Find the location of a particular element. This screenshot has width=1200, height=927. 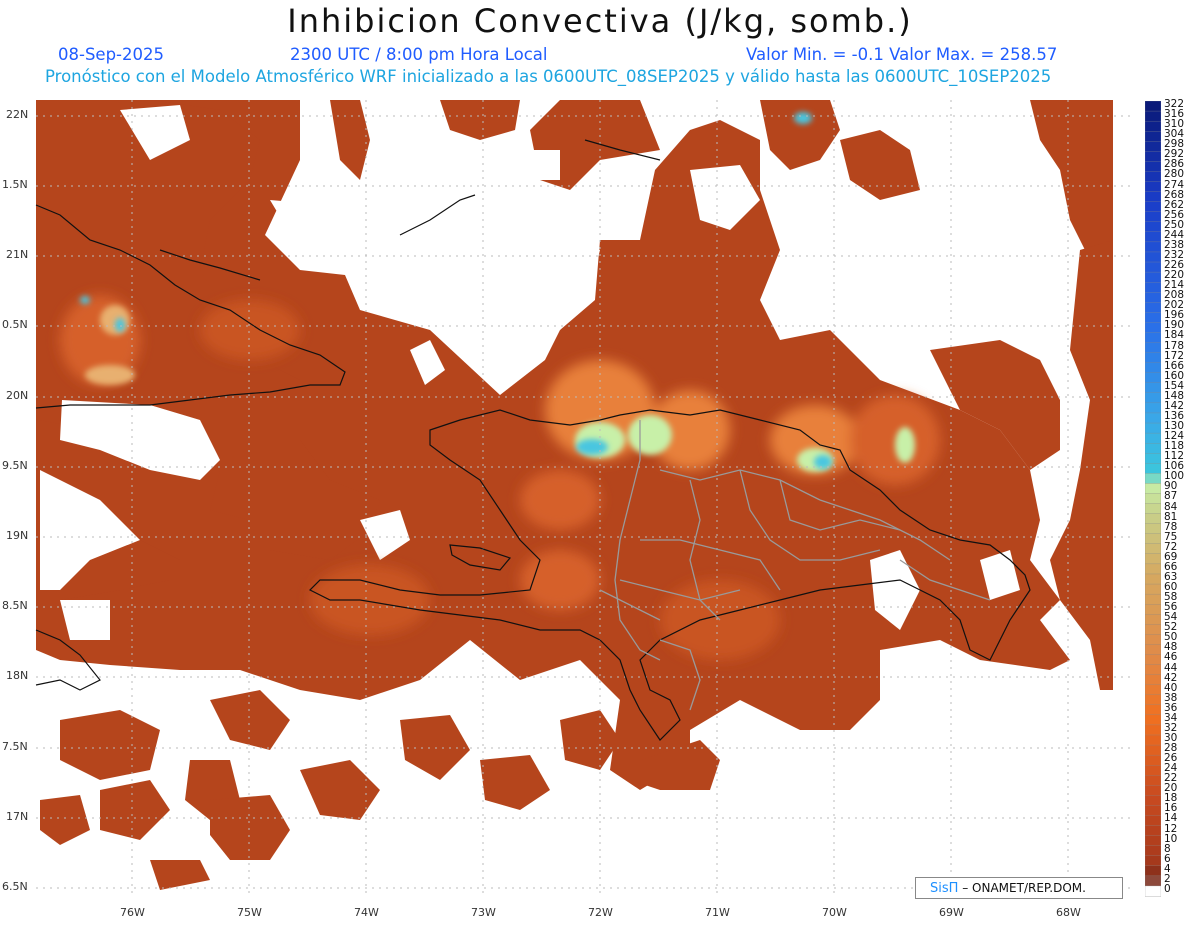

lat-label: 20N is located at coordinates (17, 395).